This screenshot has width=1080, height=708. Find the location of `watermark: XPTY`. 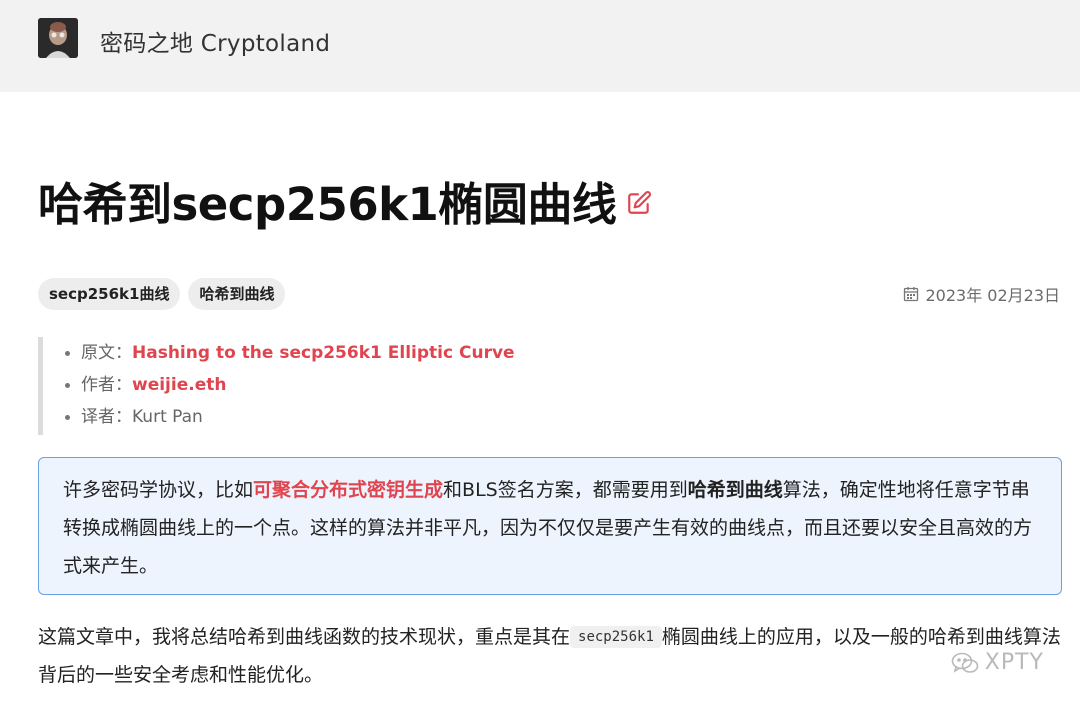

watermark: XPTY is located at coordinates (997, 662).